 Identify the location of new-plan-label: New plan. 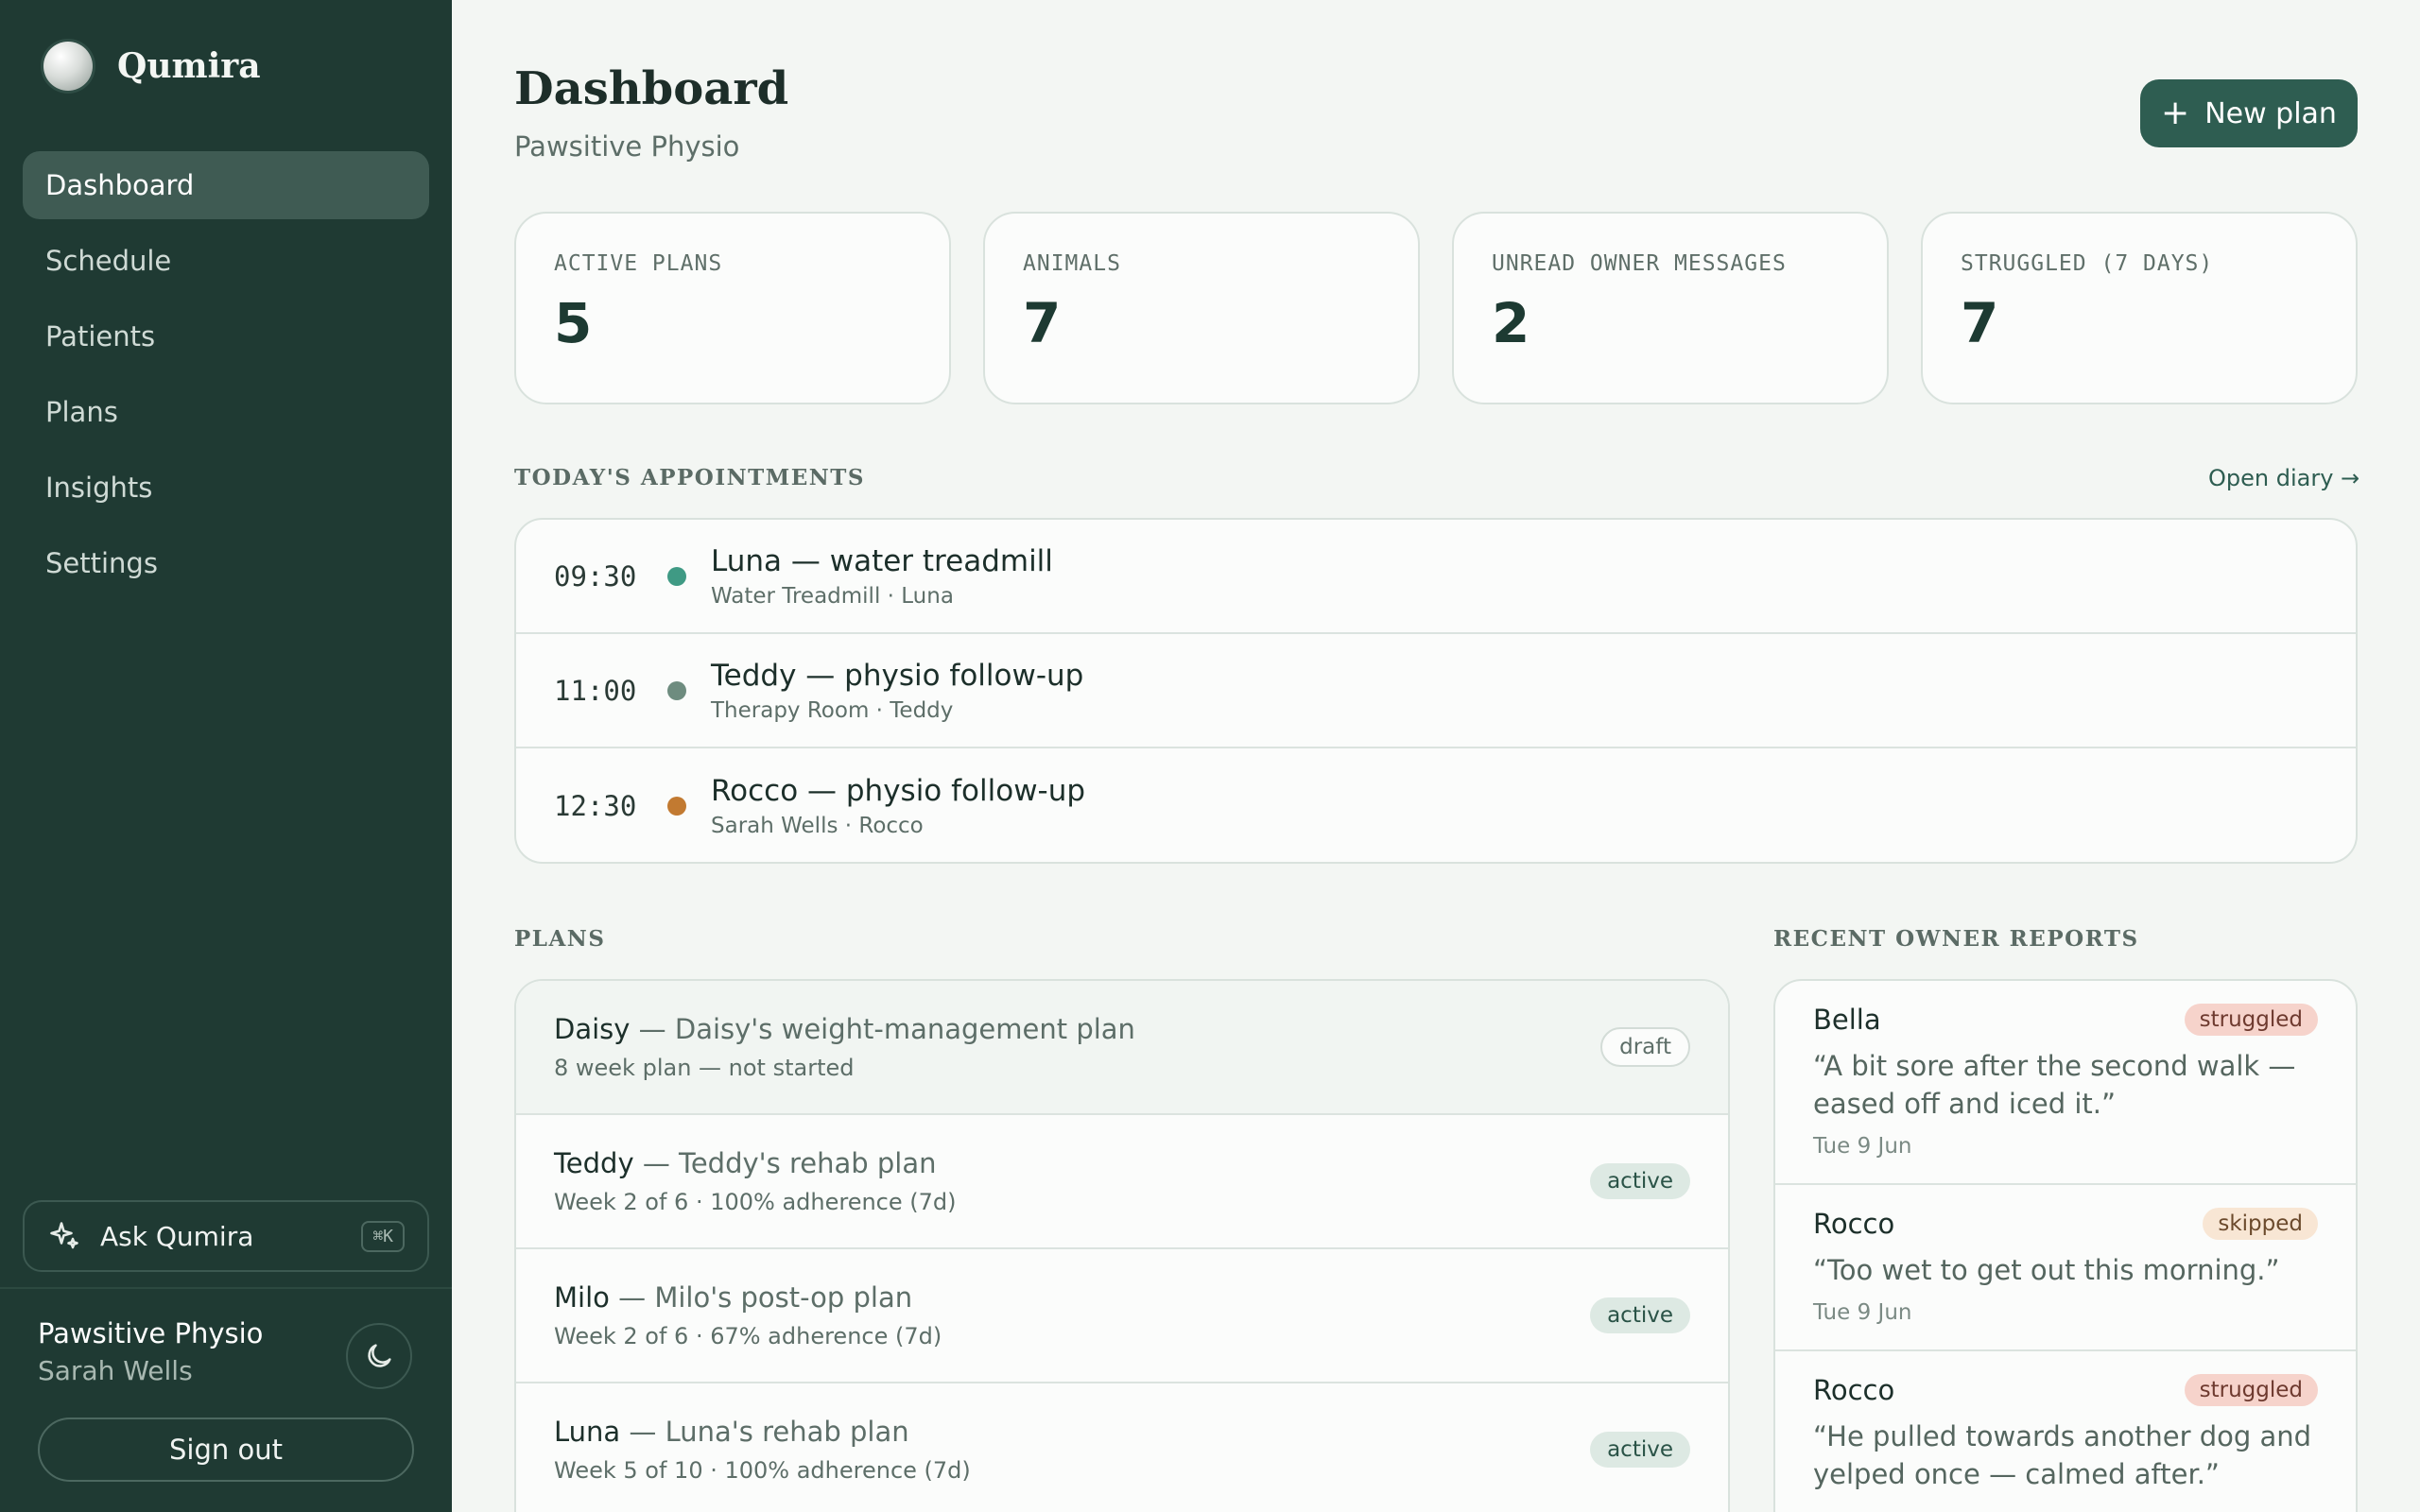
(2270, 113).